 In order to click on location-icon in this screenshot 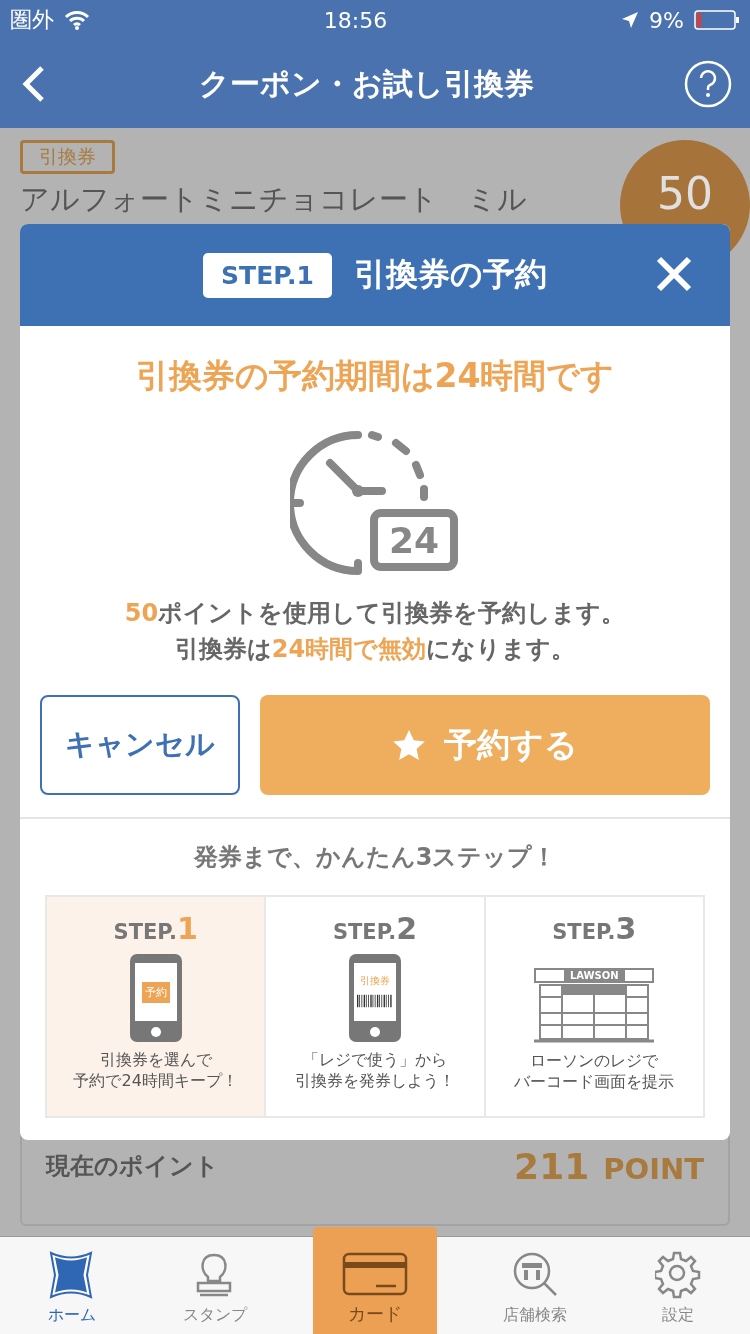, I will do `click(630, 20)`.